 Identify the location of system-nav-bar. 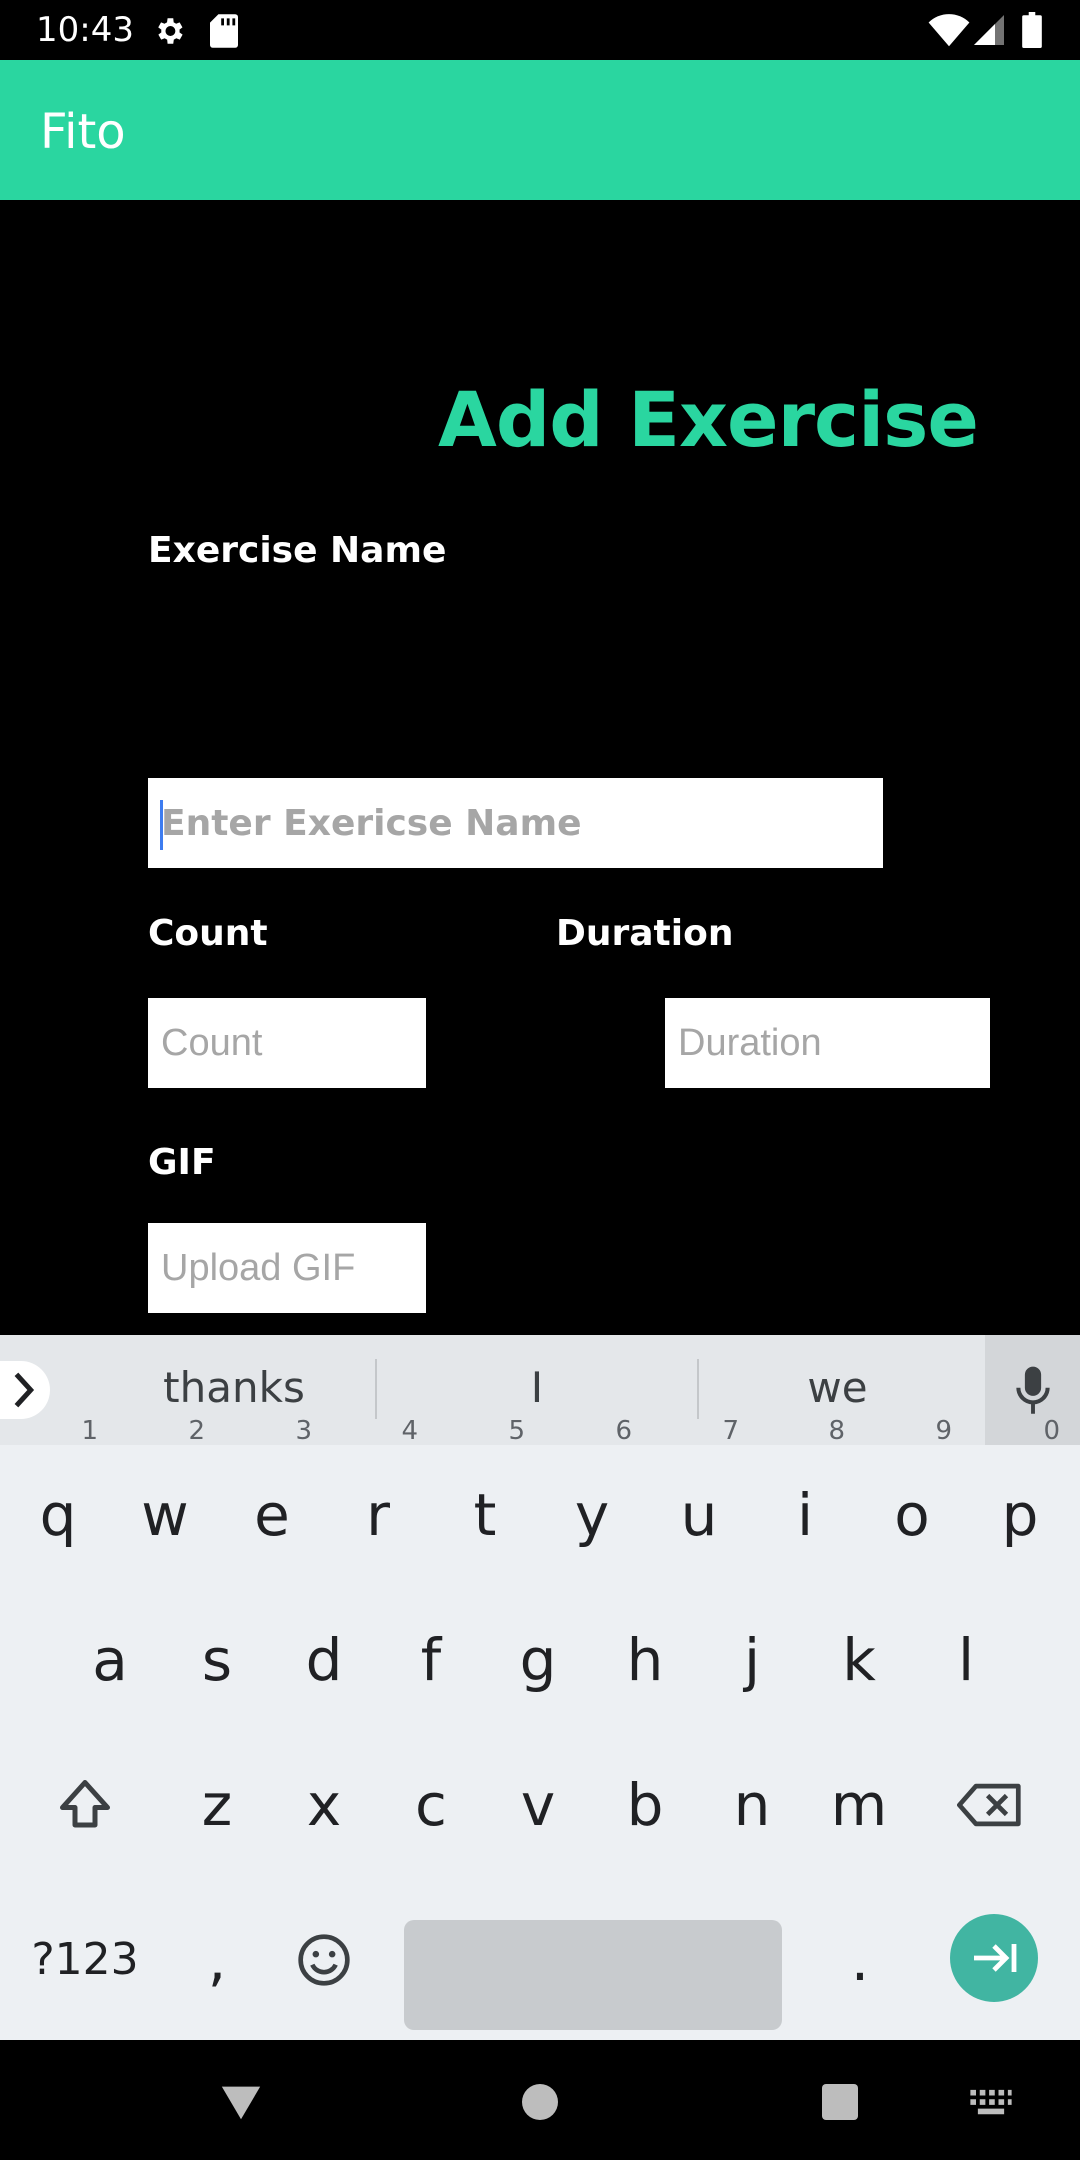
(540, 2100).